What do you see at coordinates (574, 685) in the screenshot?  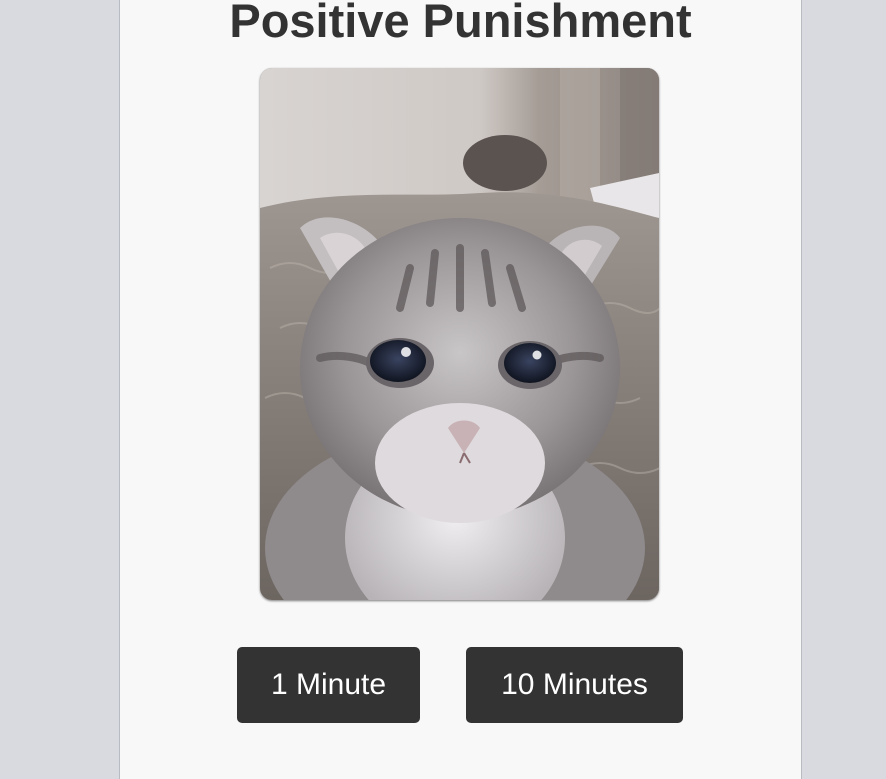 I see `ten-minutes-button: 10 Minutes` at bounding box center [574, 685].